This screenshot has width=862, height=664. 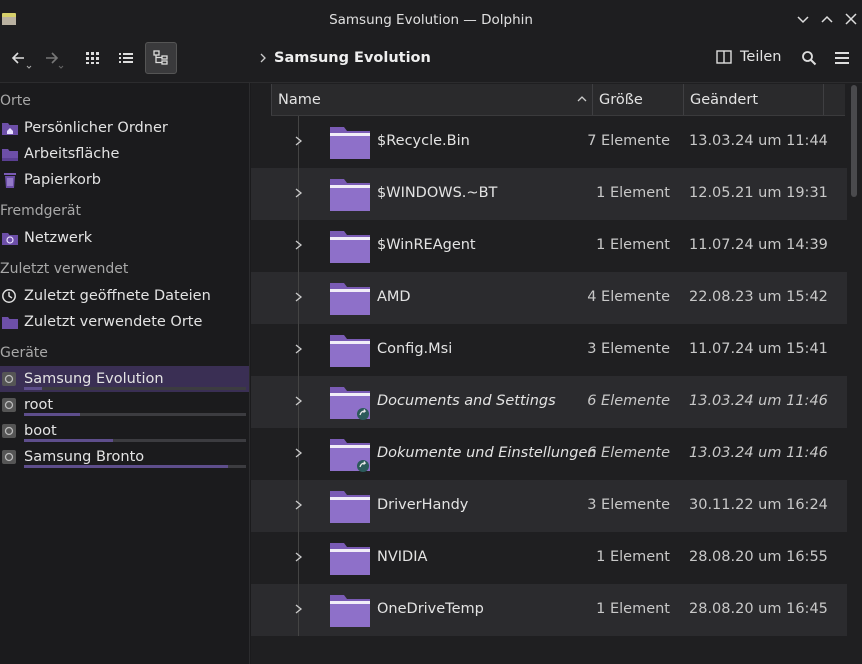 What do you see at coordinates (582, 99) in the screenshot?
I see `sort-ascending-icon` at bounding box center [582, 99].